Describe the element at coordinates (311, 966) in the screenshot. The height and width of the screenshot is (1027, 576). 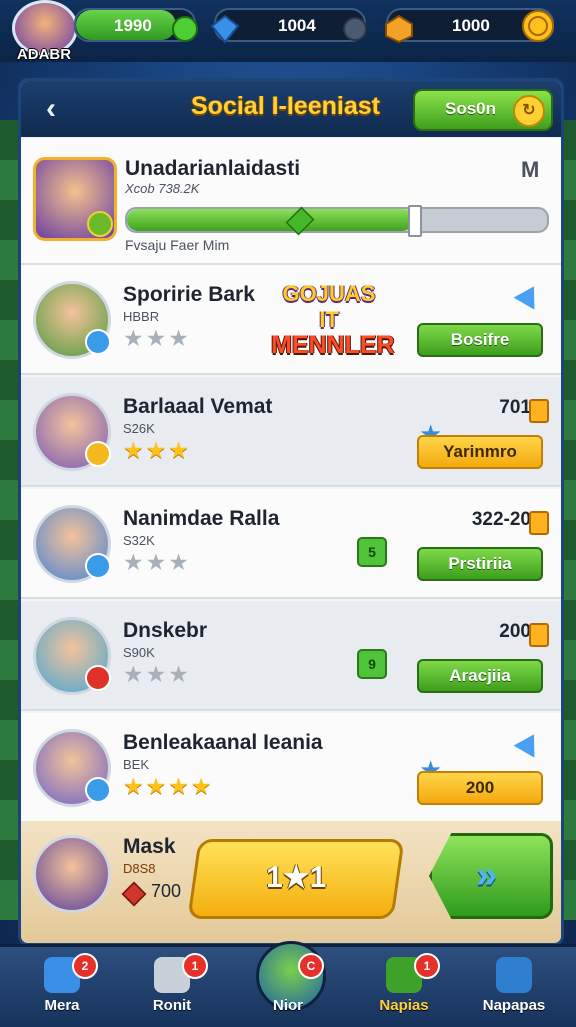
I see `notification-badge: C` at that location.